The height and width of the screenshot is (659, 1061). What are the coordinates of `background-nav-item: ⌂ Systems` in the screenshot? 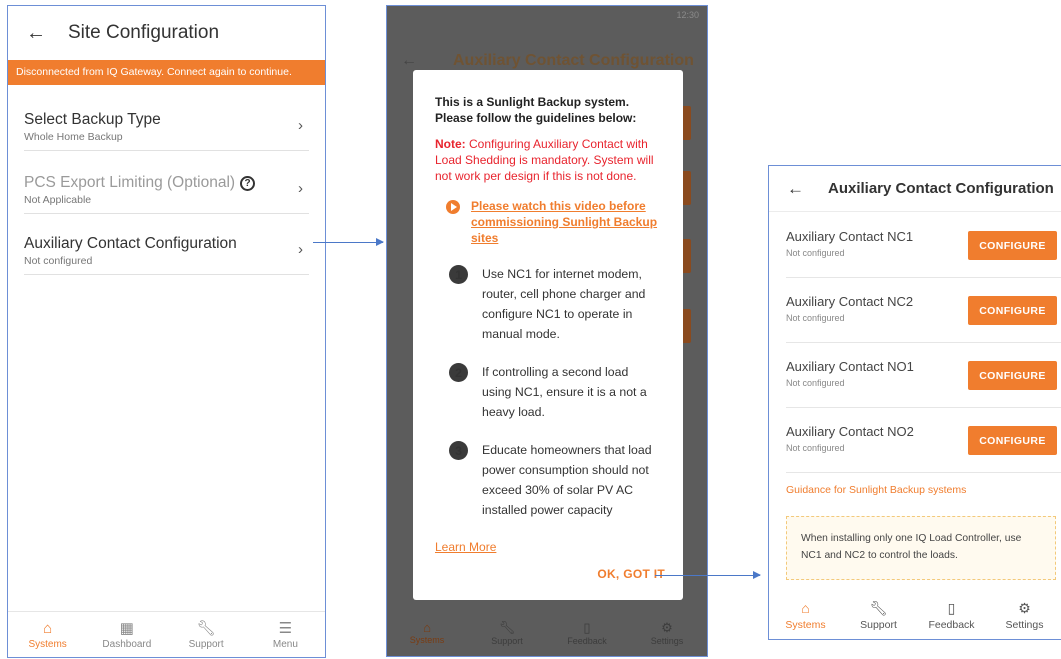 It's located at (427, 635).